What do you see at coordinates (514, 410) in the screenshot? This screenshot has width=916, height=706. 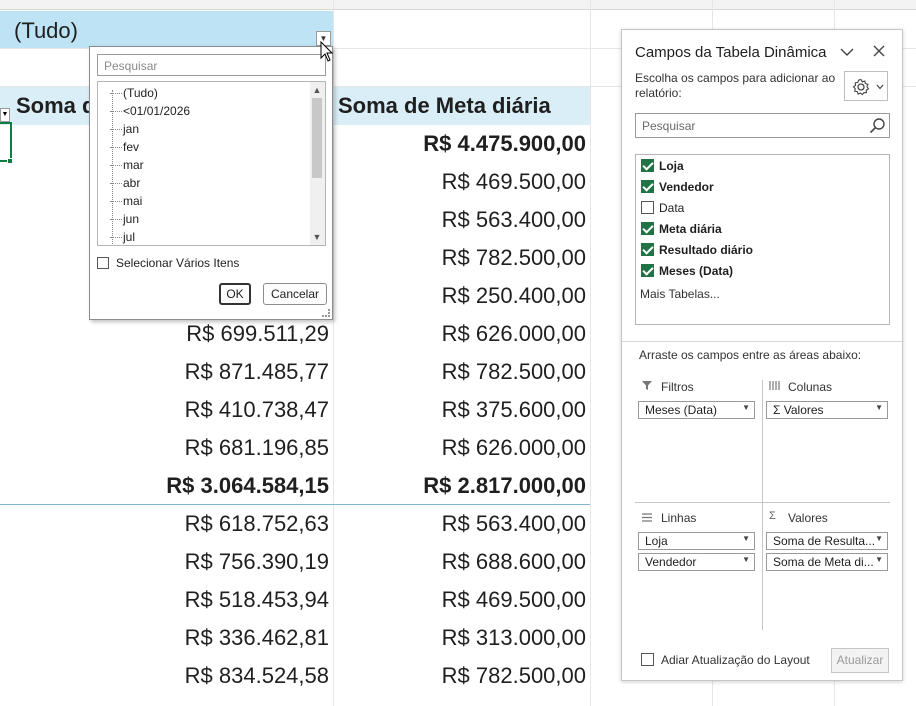 I see `meta-cell: R$ 375.600,00` at bounding box center [514, 410].